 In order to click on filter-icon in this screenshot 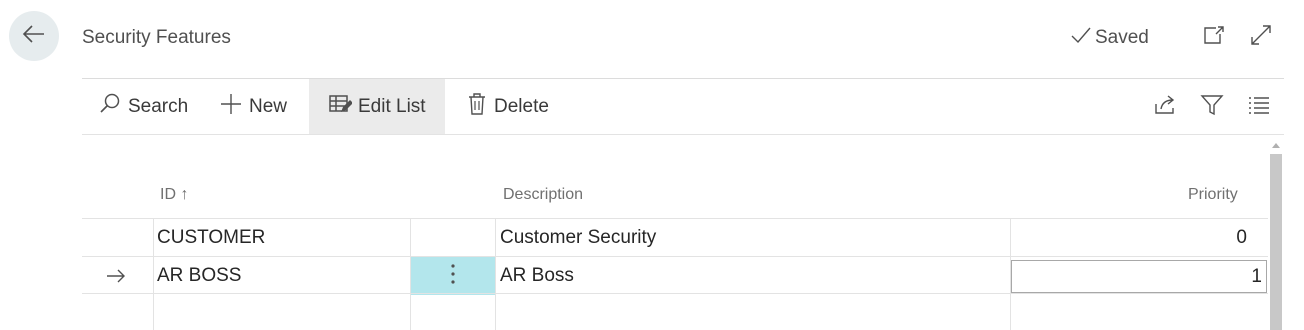, I will do `click(1212, 107)`.